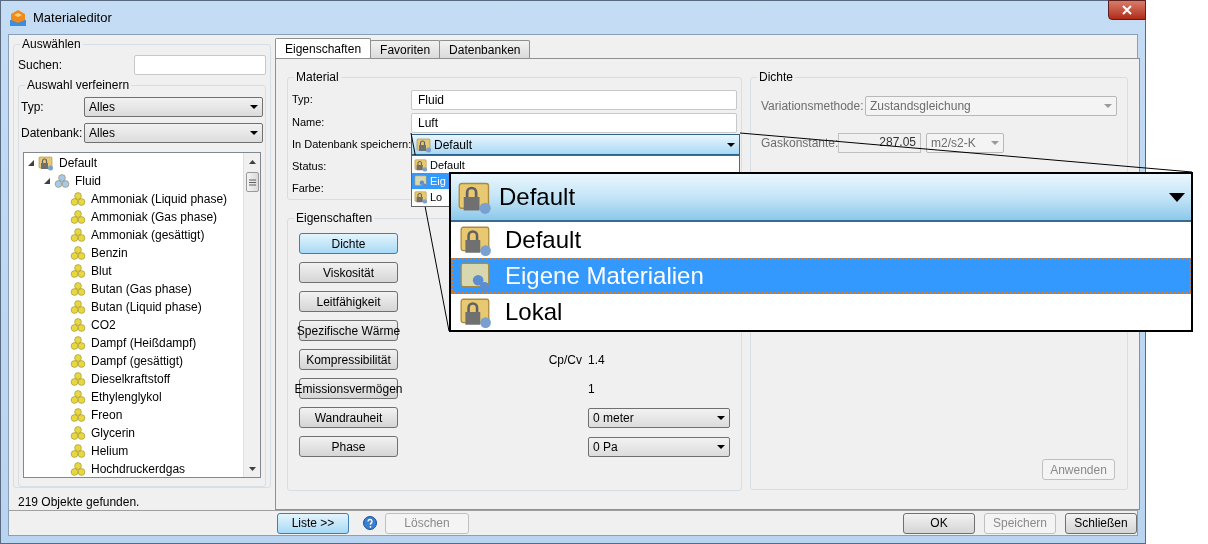 This screenshot has height=544, width=1208. Describe the element at coordinates (79, 502) in the screenshot. I see `status-text: 219 Objekte gefunden.` at that location.